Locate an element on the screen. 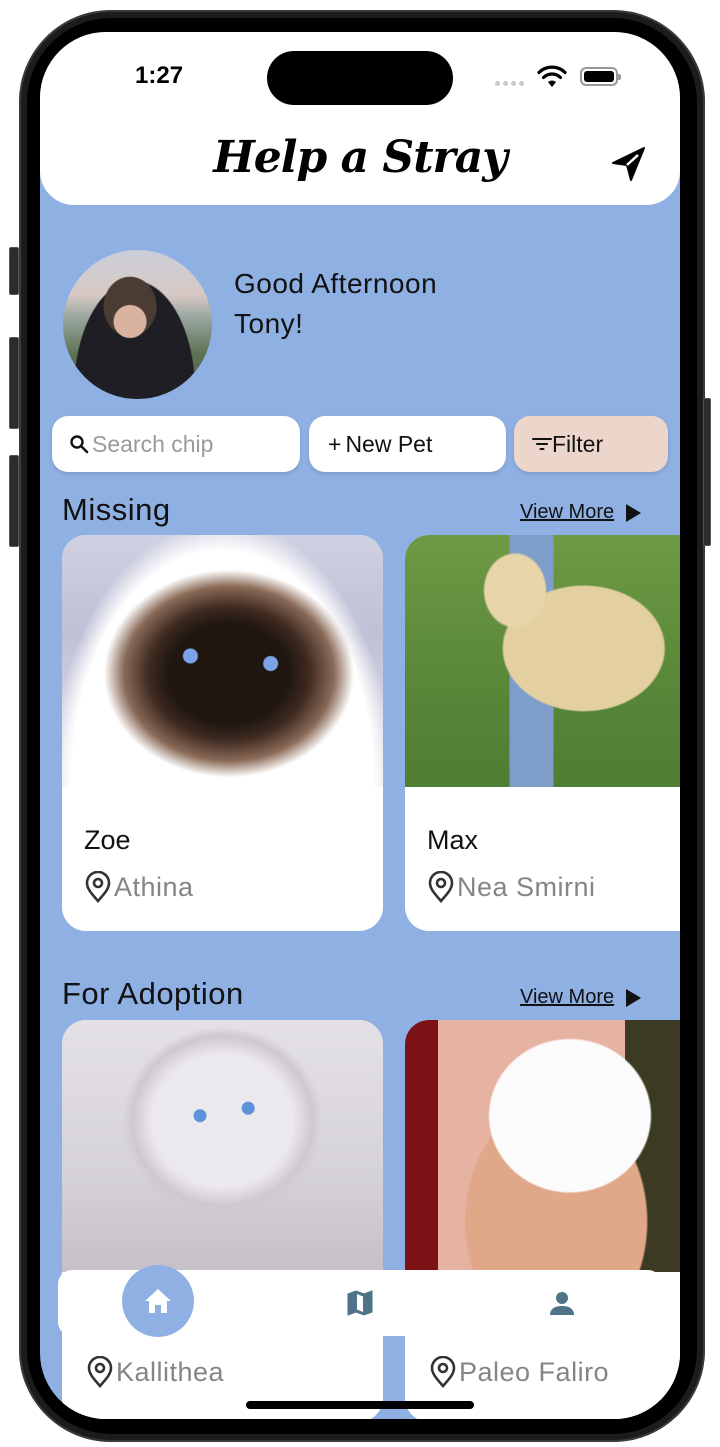 The image size is (720, 1447). nav-profile is located at coordinates (562, 1303).